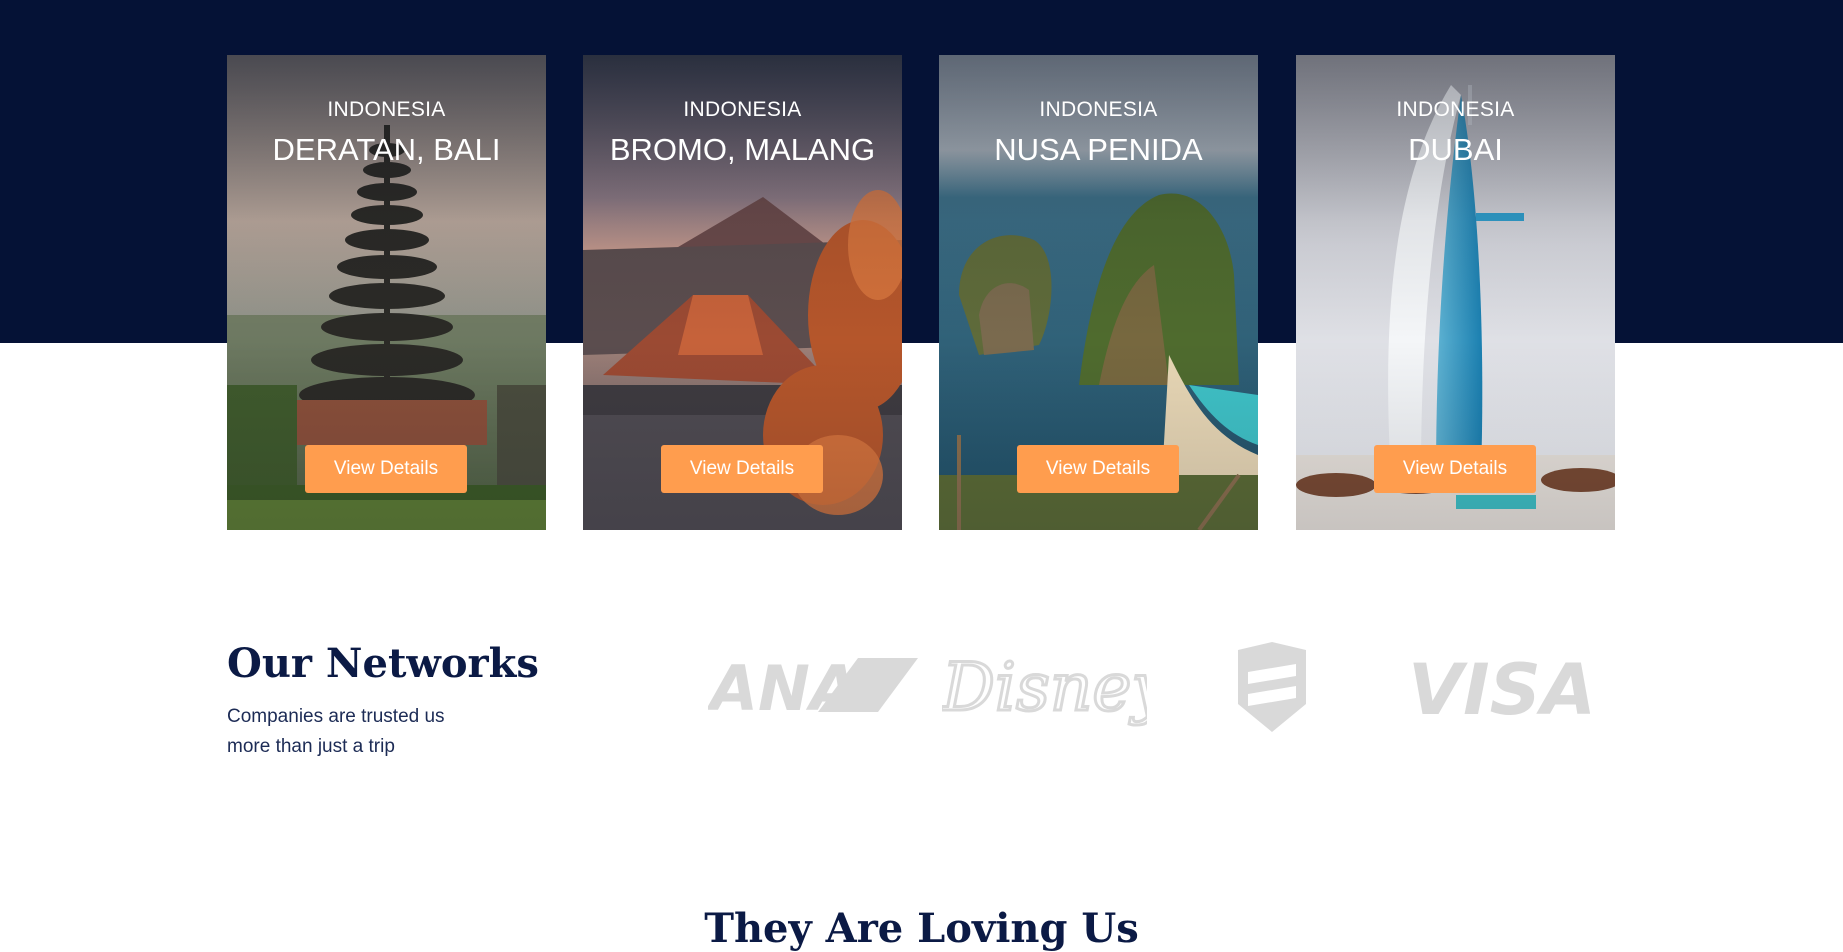 This screenshot has width=1843, height=952. What do you see at coordinates (1272, 687) in the screenshot?
I see `shield-logo` at bounding box center [1272, 687].